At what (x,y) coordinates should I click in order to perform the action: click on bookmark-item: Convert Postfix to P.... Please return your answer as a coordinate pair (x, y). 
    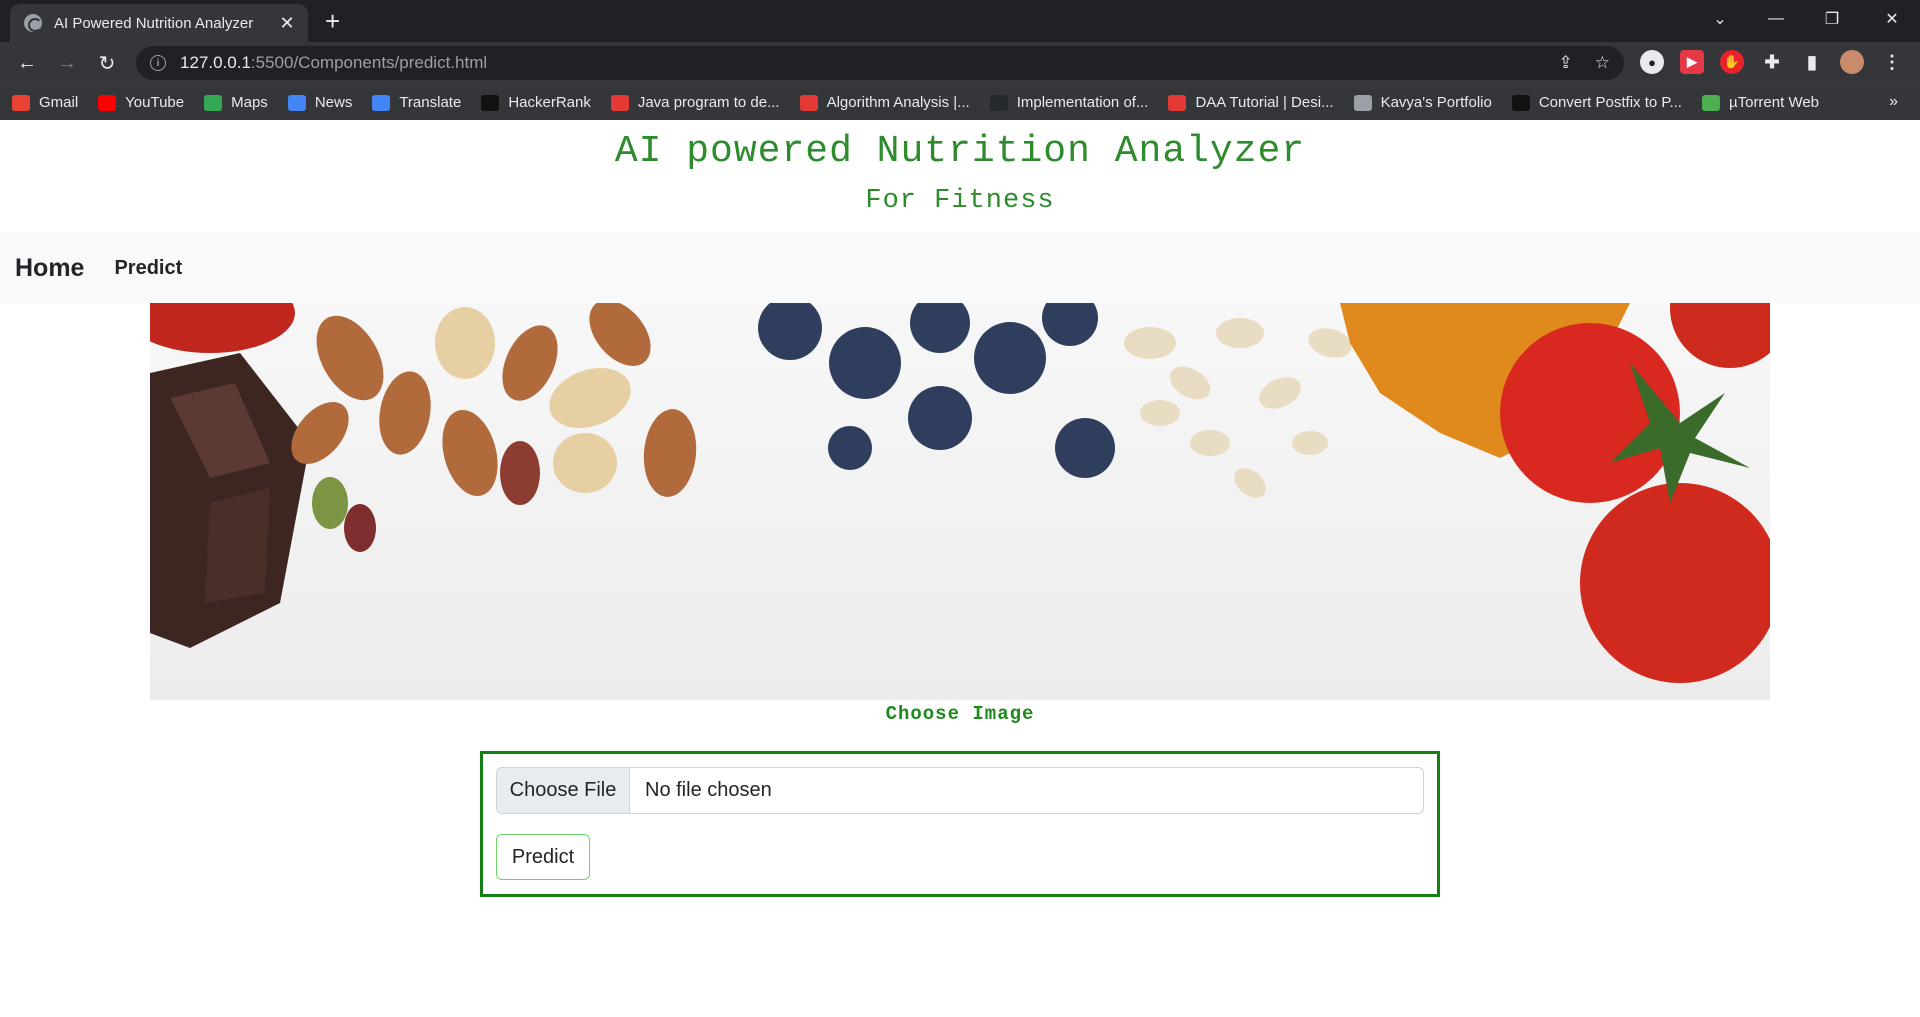
    Looking at the image, I should click on (1596, 102).